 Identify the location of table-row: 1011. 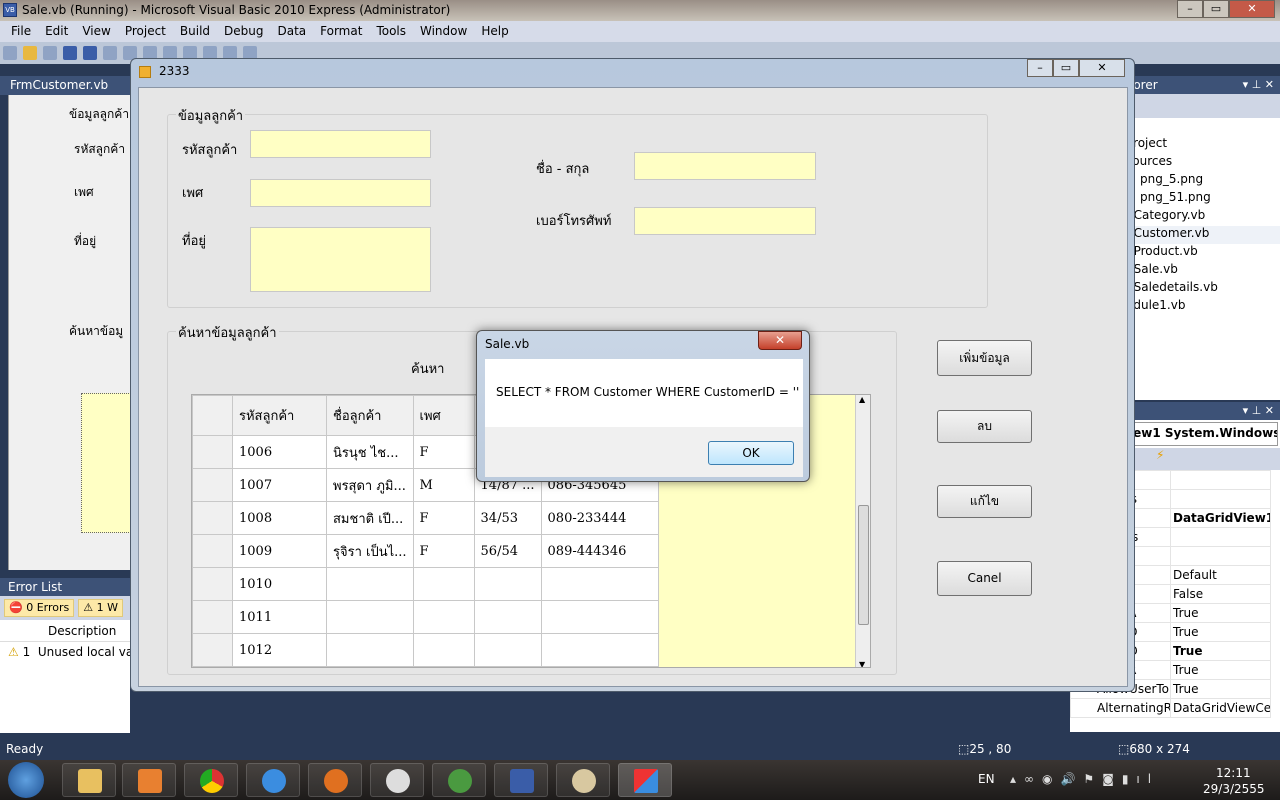
(425, 617).